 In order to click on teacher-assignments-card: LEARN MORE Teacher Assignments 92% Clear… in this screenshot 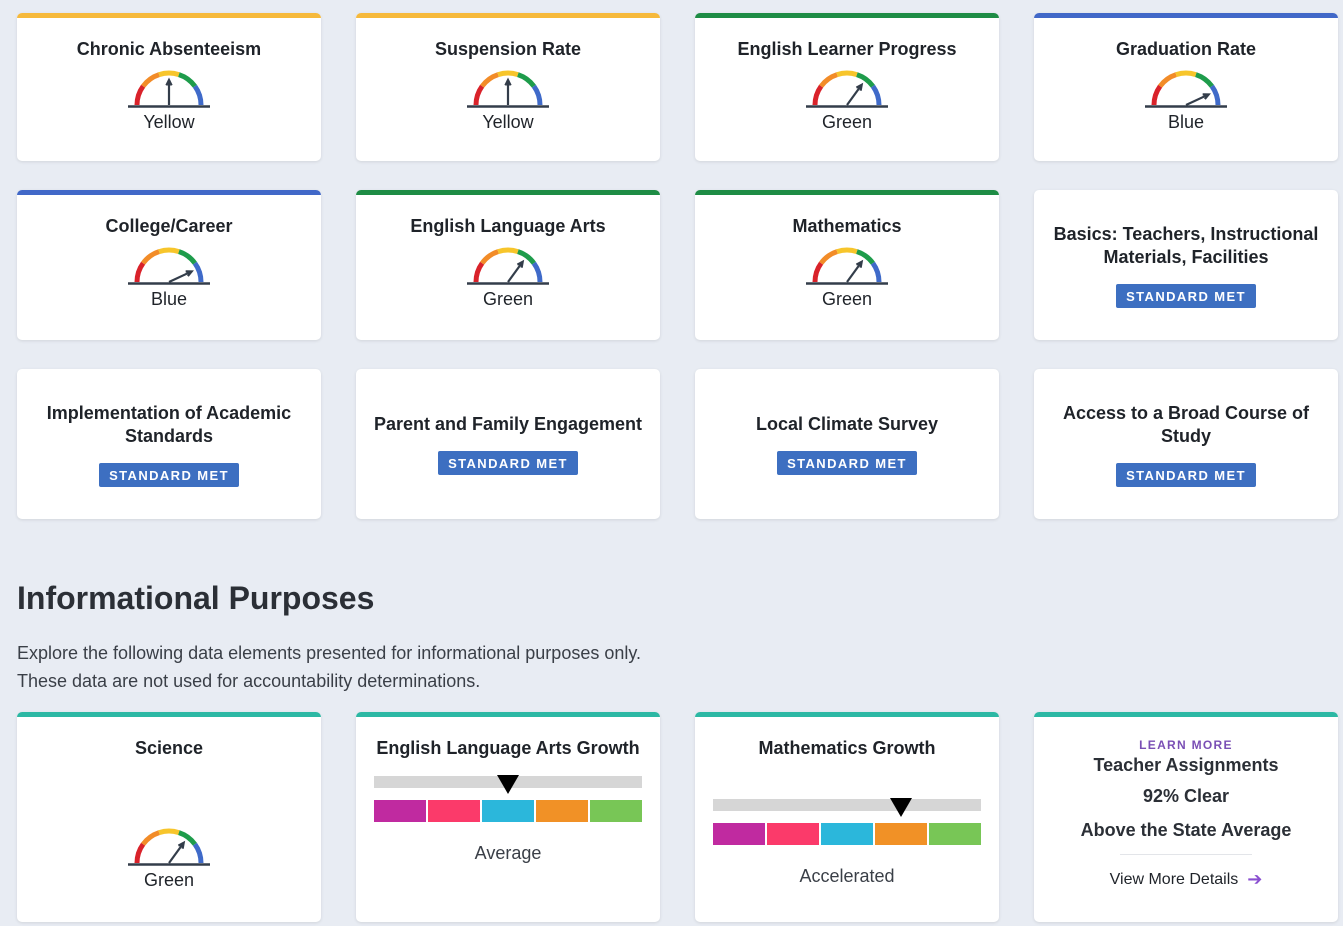, I will do `click(1186, 817)`.